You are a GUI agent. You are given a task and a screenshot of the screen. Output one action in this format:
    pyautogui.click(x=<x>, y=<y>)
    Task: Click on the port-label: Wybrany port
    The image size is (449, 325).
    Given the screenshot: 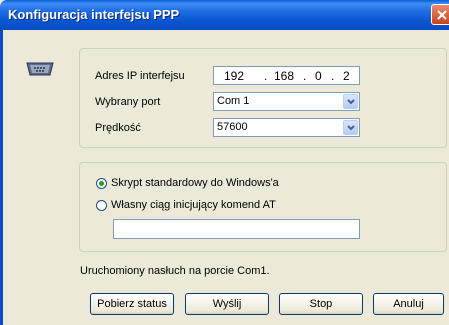 What is the action you would take?
    pyautogui.click(x=128, y=102)
    